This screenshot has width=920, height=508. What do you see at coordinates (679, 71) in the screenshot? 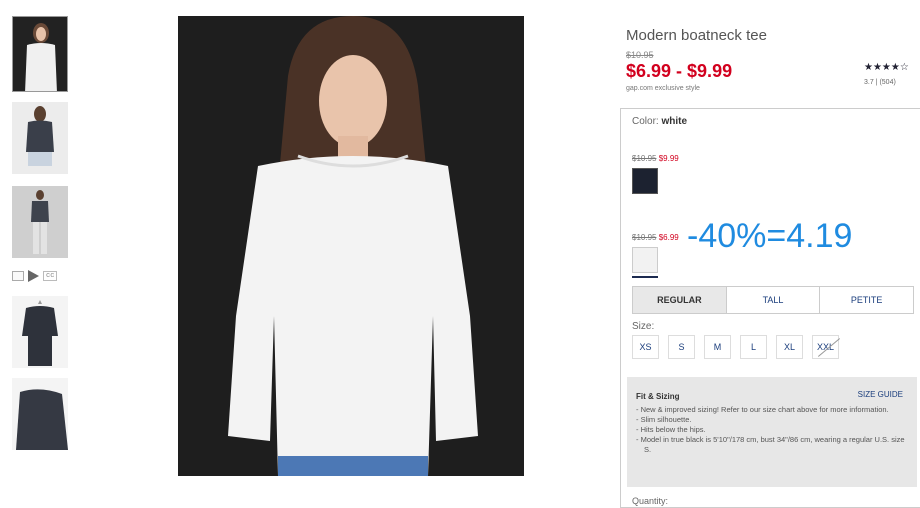
I see `sale-price-range: $6.99 - $9.99` at bounding box center [679, 71].